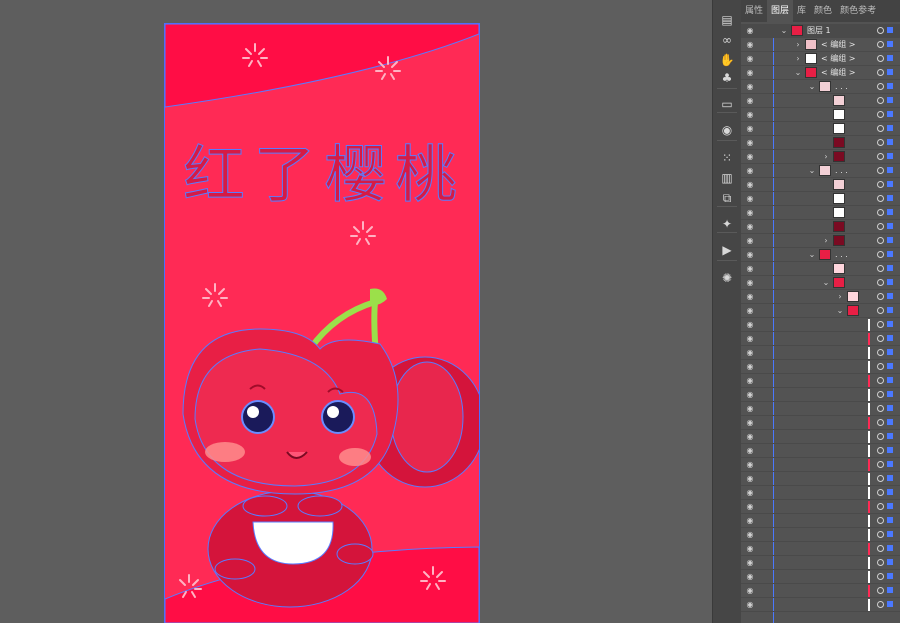 Image resolution: width=900 pixels, height=623 pixels. I want to click on play-icon: ▶, so click(727, 250).